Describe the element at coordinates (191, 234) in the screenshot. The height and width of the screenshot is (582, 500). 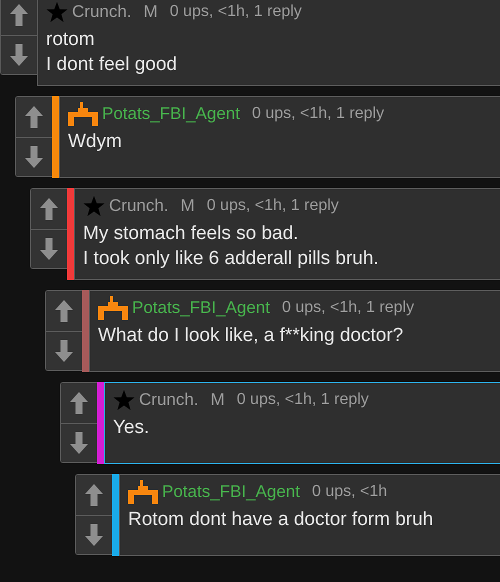
I see `comment-text: My stomach feels so bad.` at that location.